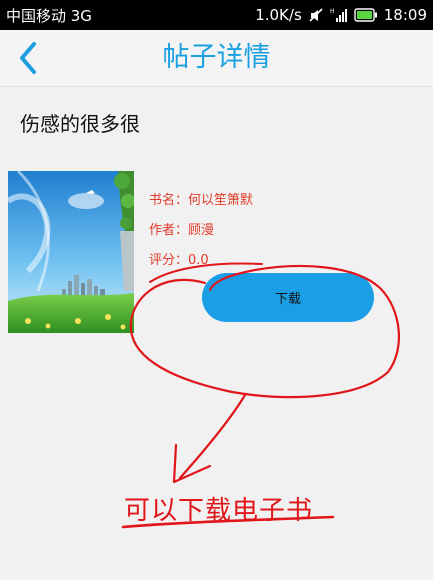 The height and width of the screenshot is (580, 433). What do you see at coordinates (278, 15) in the screenshot?
I see `net-speed: 1.0K/s` at bounding box center [278, 15].